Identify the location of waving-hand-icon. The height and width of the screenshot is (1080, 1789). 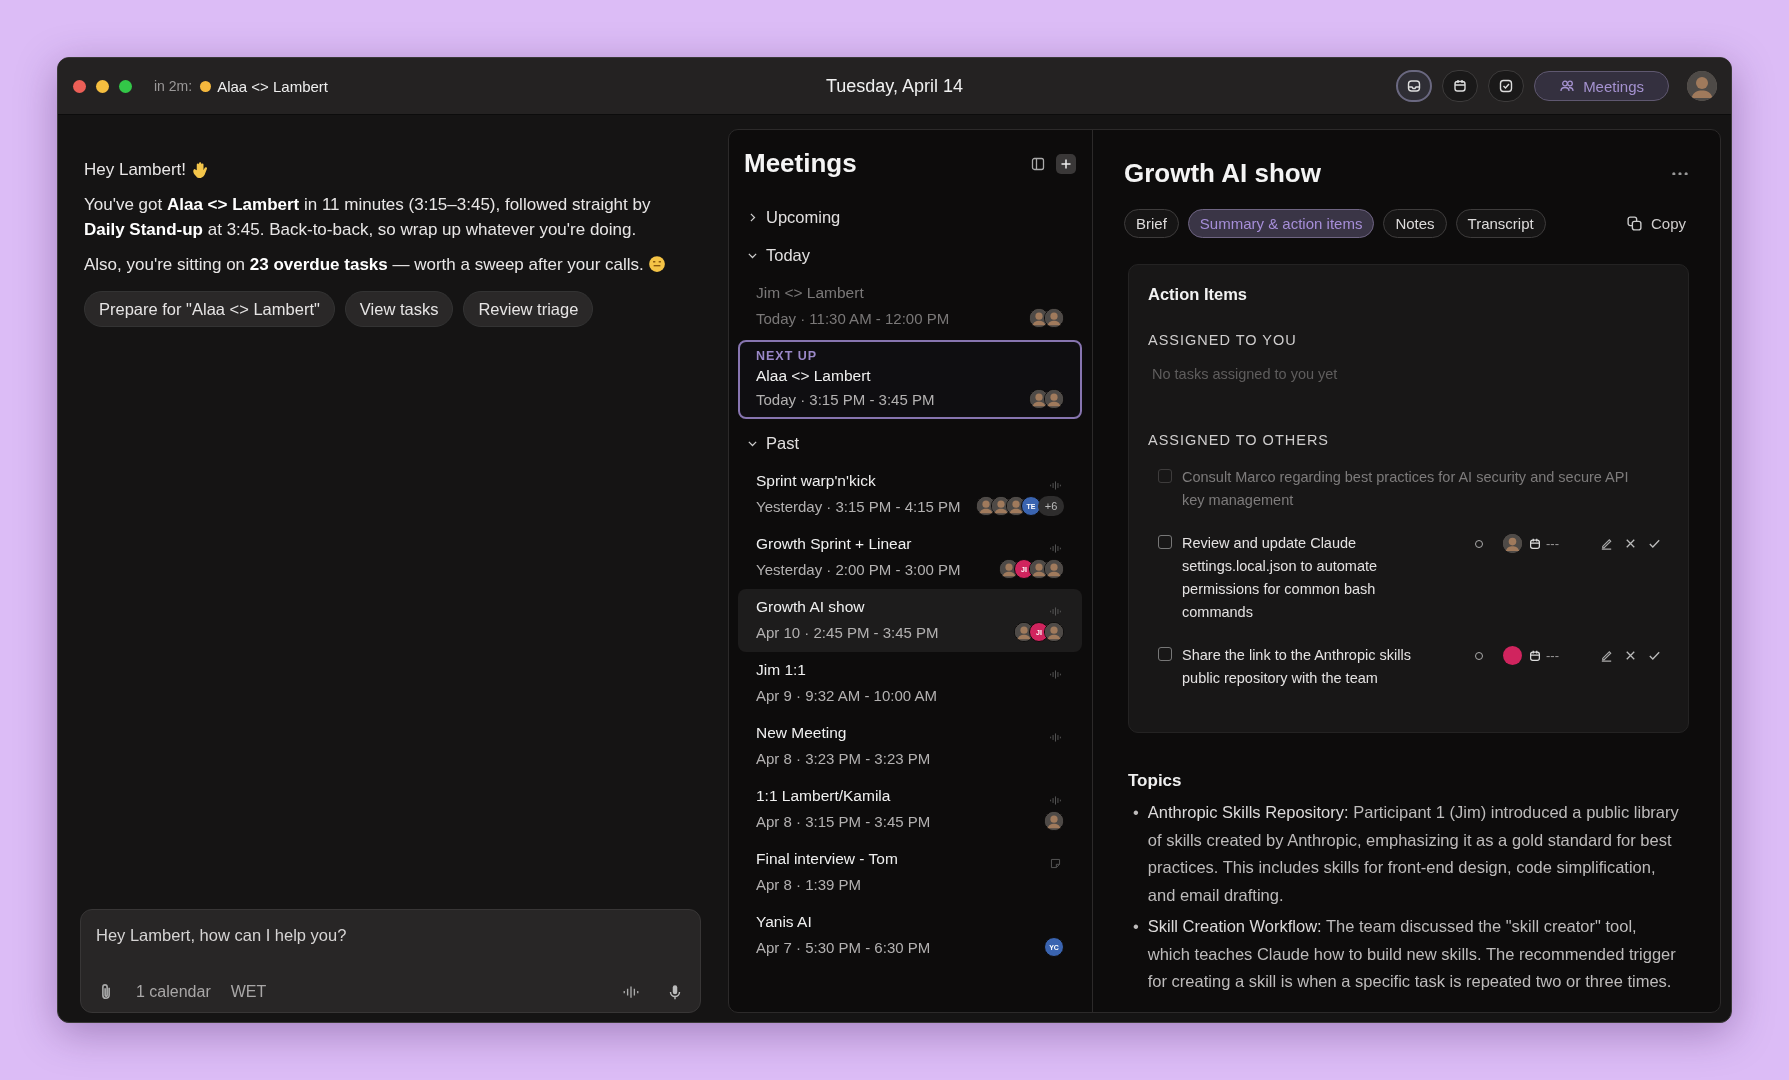
(199, 169).